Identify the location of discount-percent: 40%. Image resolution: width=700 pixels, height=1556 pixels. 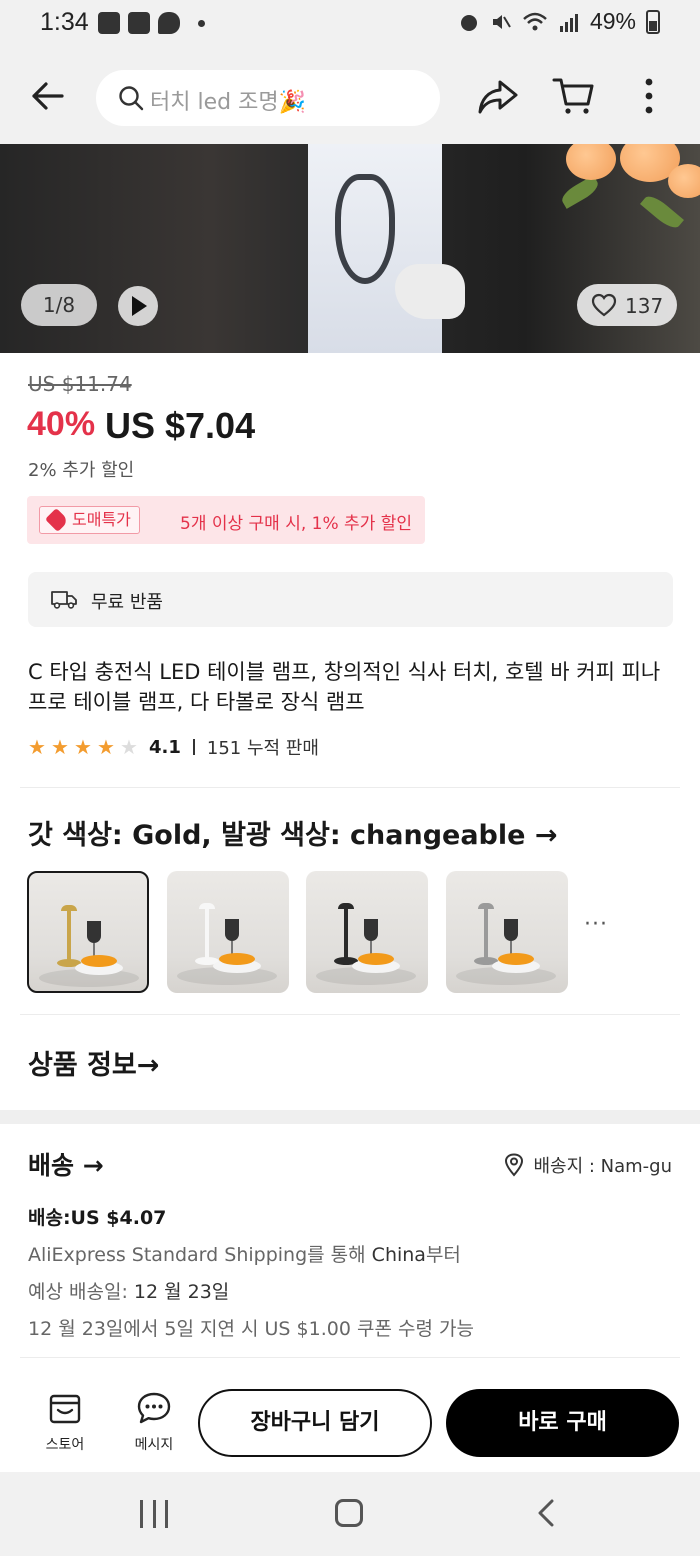
(61, 424).